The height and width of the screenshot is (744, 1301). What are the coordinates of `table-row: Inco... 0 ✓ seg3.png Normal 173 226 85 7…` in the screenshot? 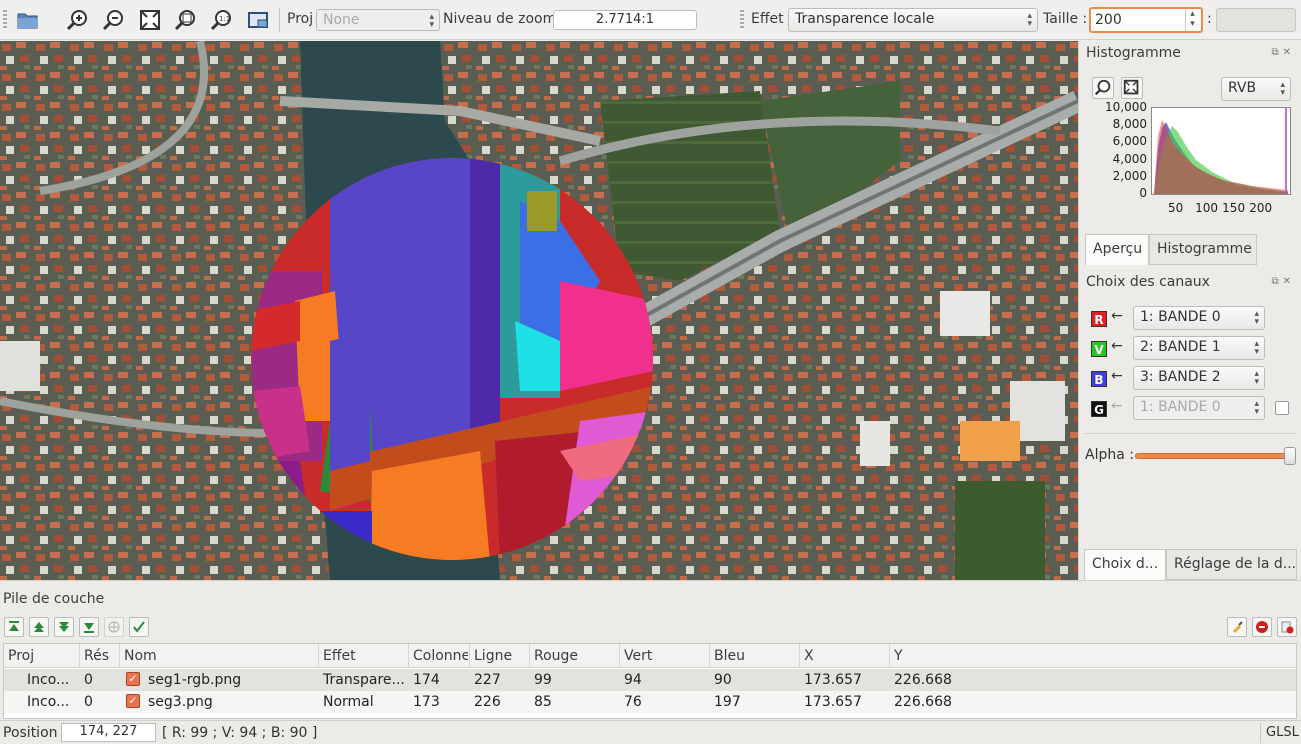 It's located at (650, 702).